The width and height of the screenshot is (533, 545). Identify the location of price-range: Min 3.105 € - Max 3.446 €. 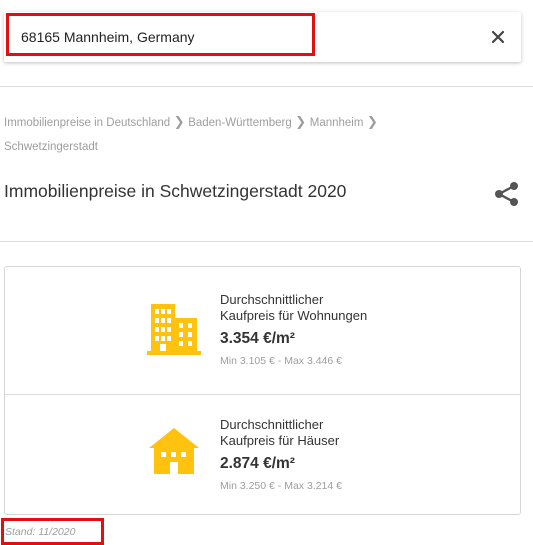
(281, 361).